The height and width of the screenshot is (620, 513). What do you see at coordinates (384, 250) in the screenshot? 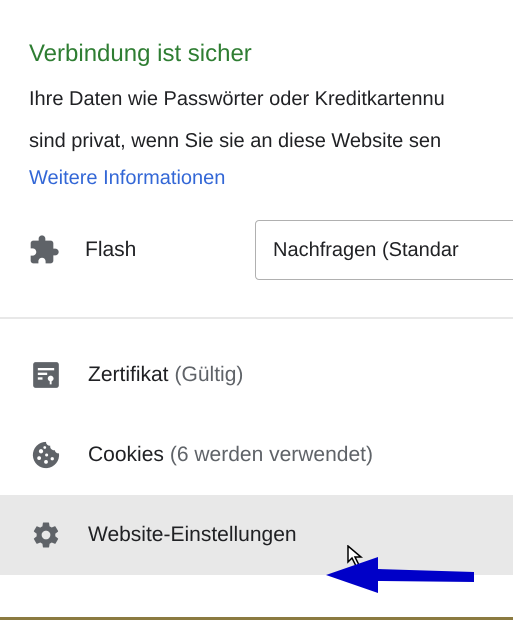
I see `permission-dropdown: Nachfragen (Standar` at bounding box center [384, 250].